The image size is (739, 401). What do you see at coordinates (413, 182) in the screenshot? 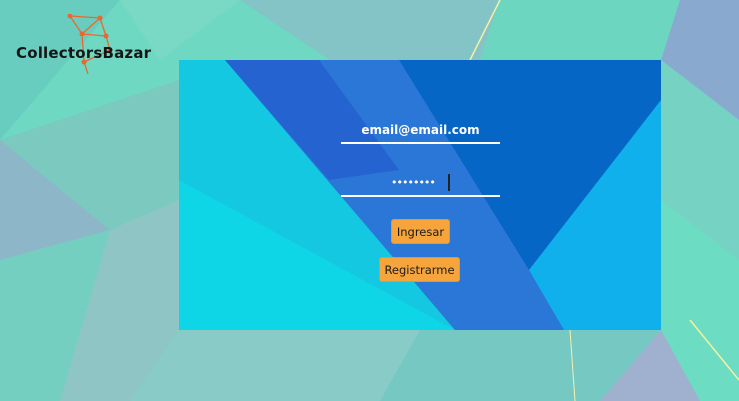
I see `password-mask: ••••••••` at bounding box center [413, 182].